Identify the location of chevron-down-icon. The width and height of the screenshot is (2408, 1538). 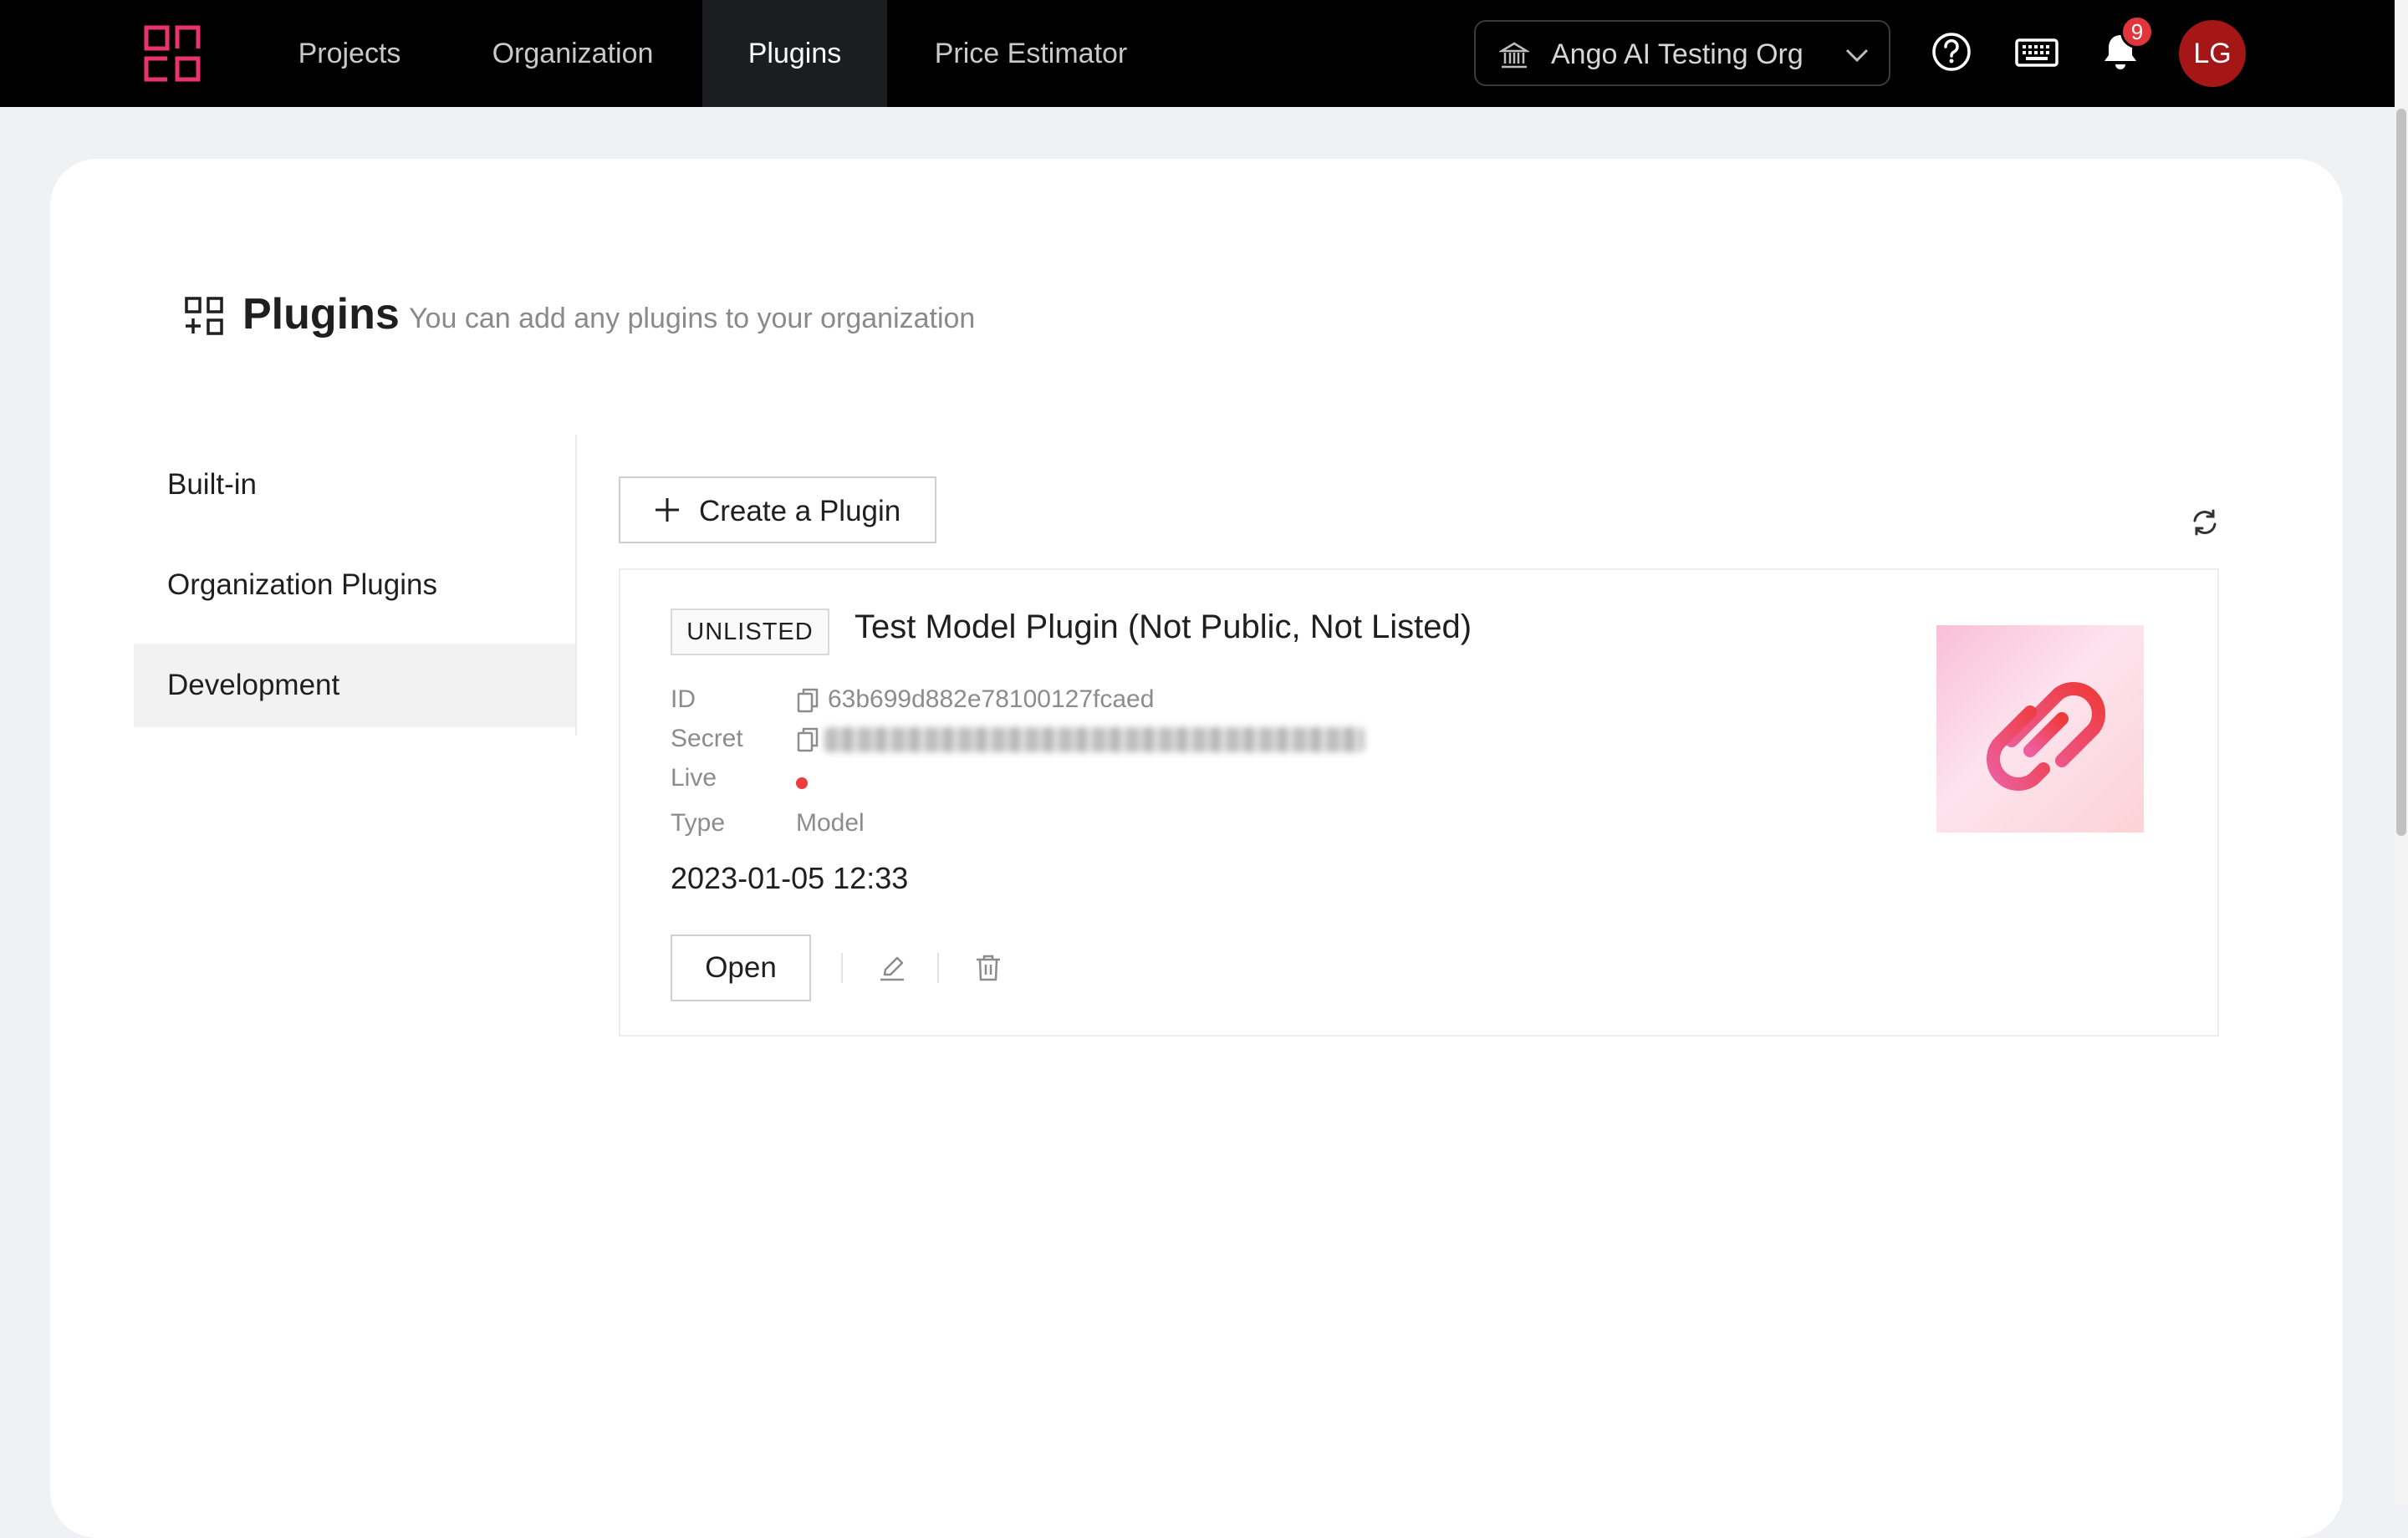
(1857, 56).